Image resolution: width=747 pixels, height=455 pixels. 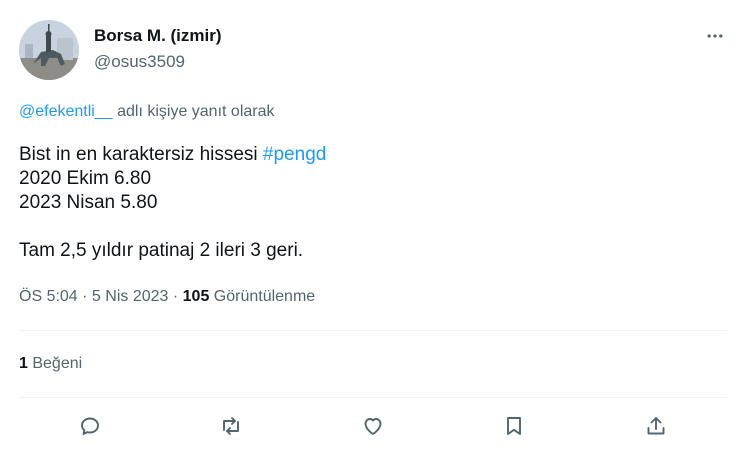 I want to click on author-handle: @osus3509, so click(x=139, y=62).